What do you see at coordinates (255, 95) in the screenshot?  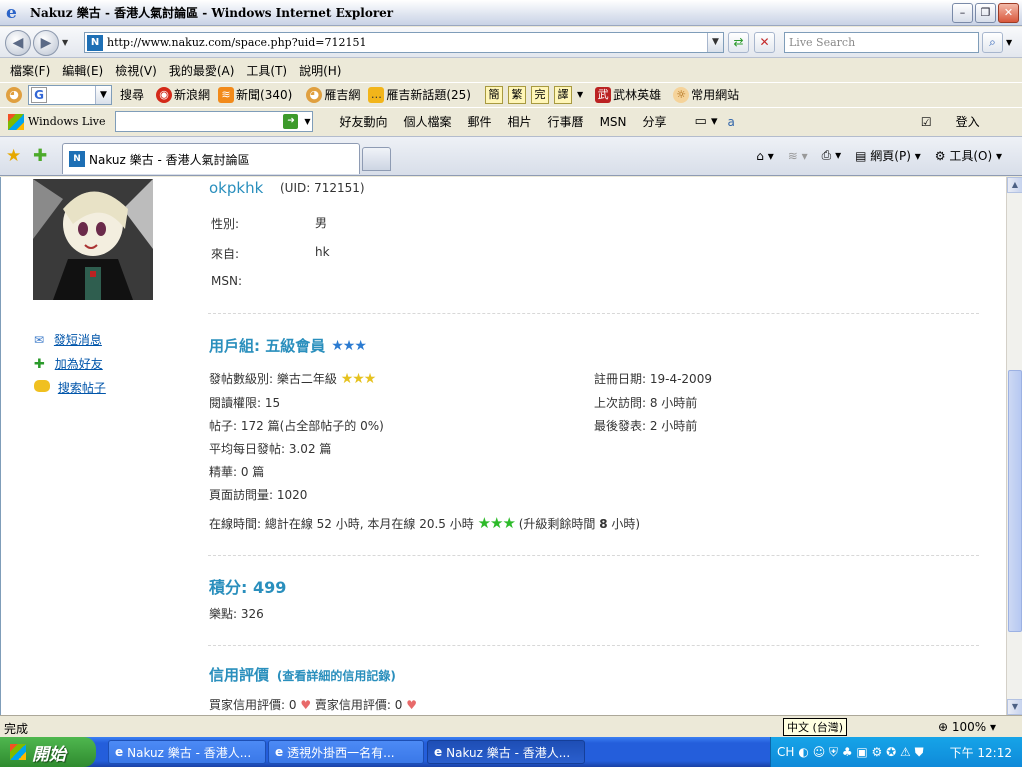 I see `news-link: ≋ 新聞(340)` at bounding box center [255, 95].